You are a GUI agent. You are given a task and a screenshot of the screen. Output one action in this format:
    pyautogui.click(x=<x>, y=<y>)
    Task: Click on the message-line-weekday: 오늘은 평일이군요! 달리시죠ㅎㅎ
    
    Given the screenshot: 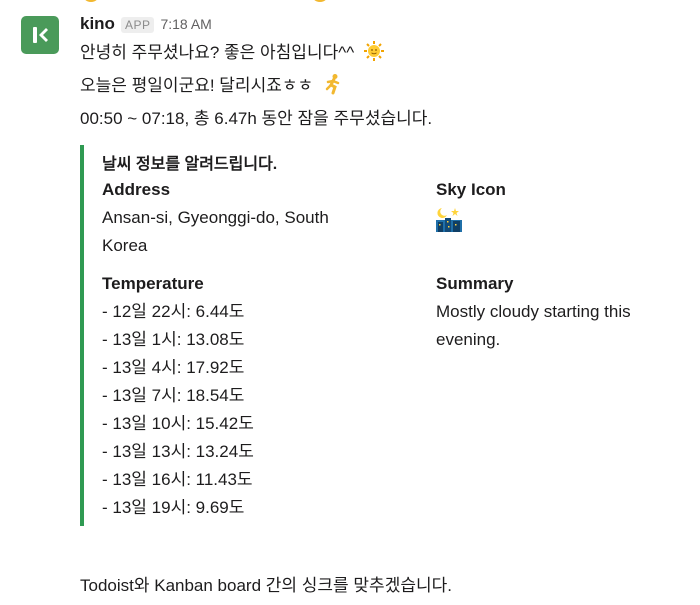 What is the action you would take?
    pyautogui.click(x=385, y=85)
    